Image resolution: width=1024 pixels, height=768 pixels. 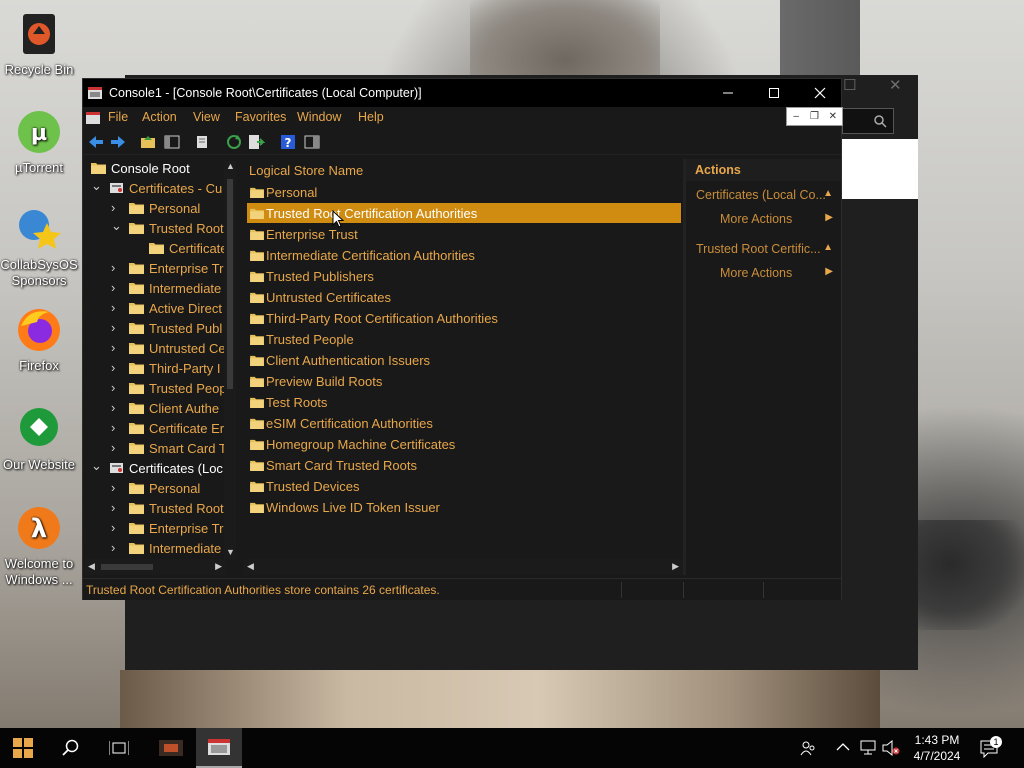 I want to click on scroll-down-icon: ▼, so click(x=230, y=552).